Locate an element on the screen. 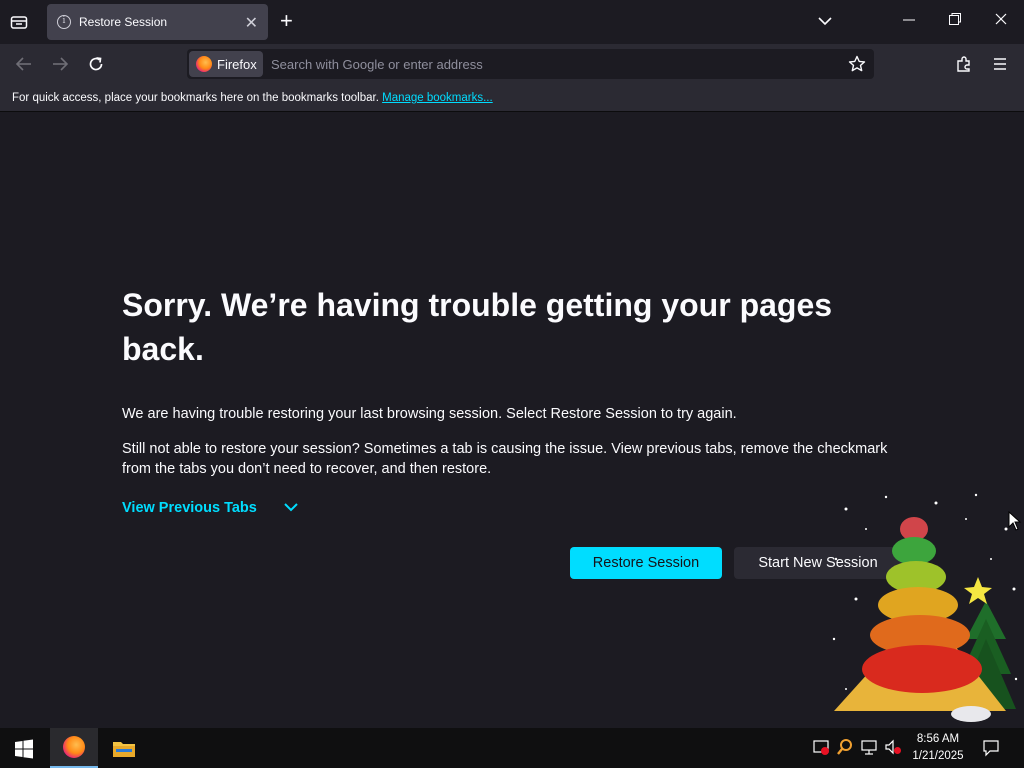 The width and height of the screenshot is (1024, 768). forward-icon is located at coordinates (60, 64).